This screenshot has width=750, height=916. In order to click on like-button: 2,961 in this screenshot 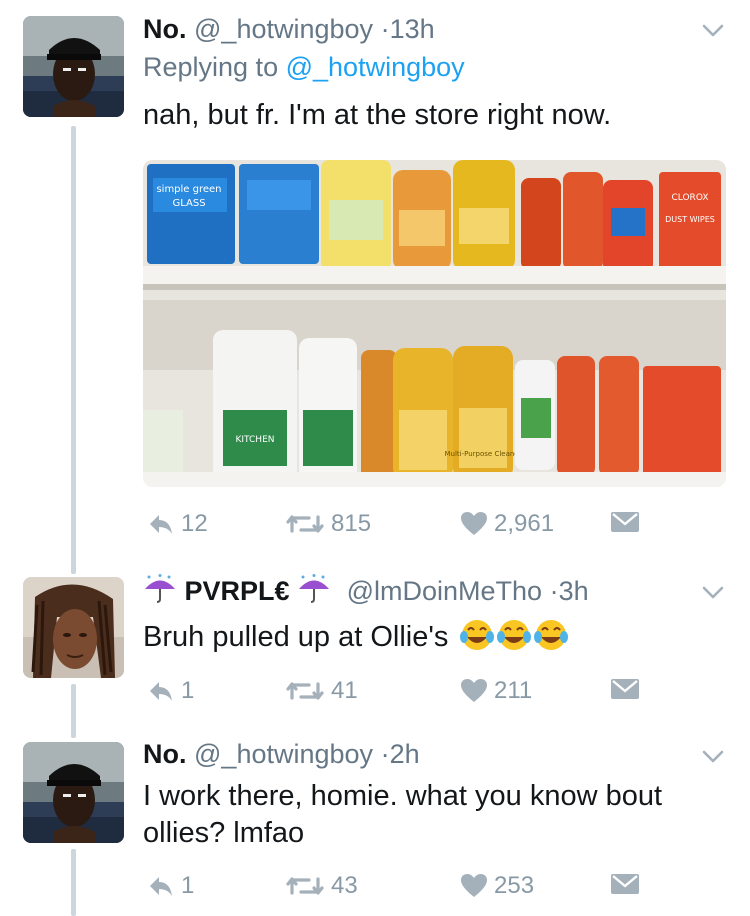, I will do `click(507, 524)`.